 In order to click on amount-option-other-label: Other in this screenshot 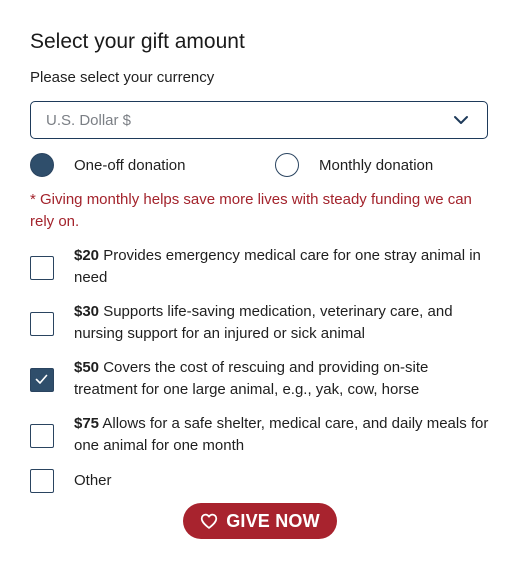, I will do `click(93, 480)`.